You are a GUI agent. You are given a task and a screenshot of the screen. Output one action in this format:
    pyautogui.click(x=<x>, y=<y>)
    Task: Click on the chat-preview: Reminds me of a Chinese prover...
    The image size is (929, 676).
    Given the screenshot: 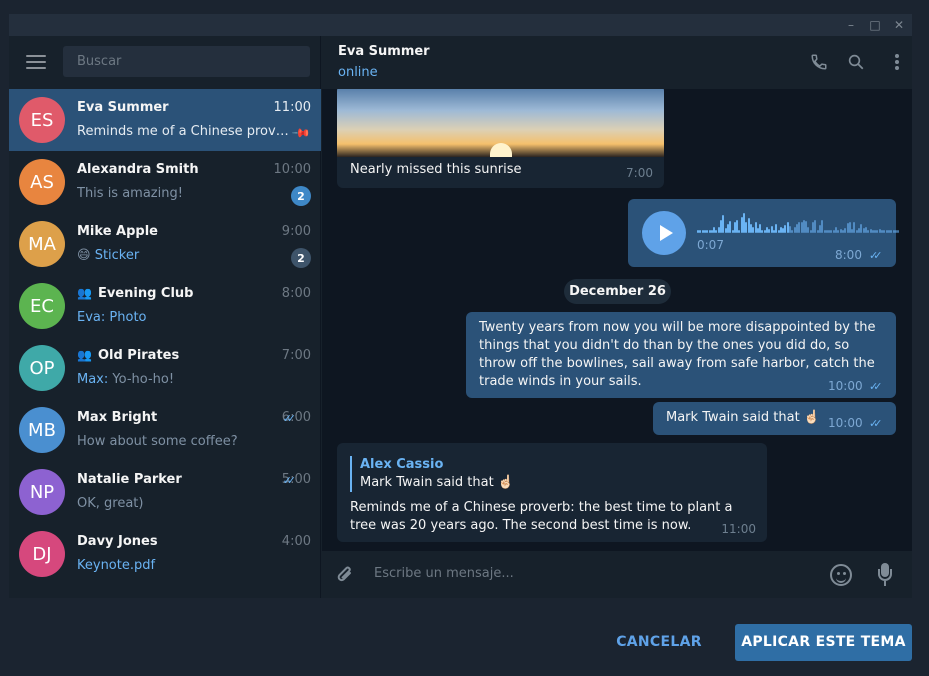 What is the action you would take?
    pyautogui.click(x=184, y=131)
    